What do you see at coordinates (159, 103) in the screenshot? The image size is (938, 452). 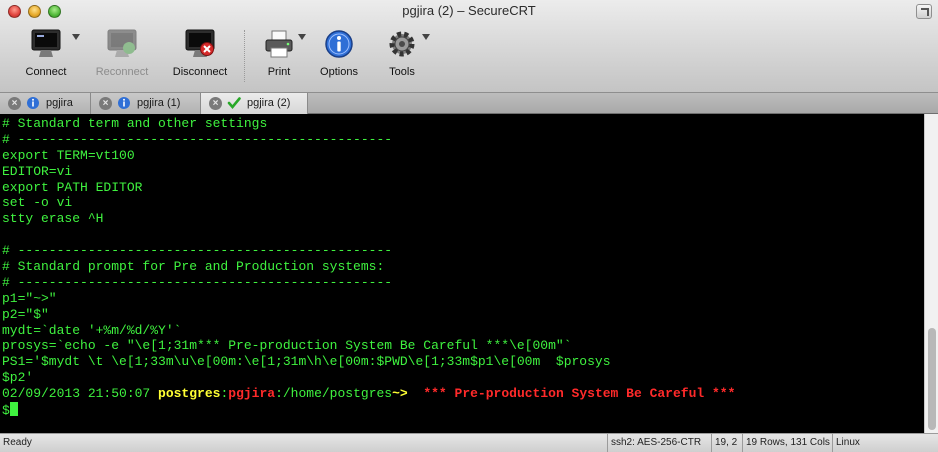 I see `tab-label: pgjira (1)` at bounding box center [159, 103].